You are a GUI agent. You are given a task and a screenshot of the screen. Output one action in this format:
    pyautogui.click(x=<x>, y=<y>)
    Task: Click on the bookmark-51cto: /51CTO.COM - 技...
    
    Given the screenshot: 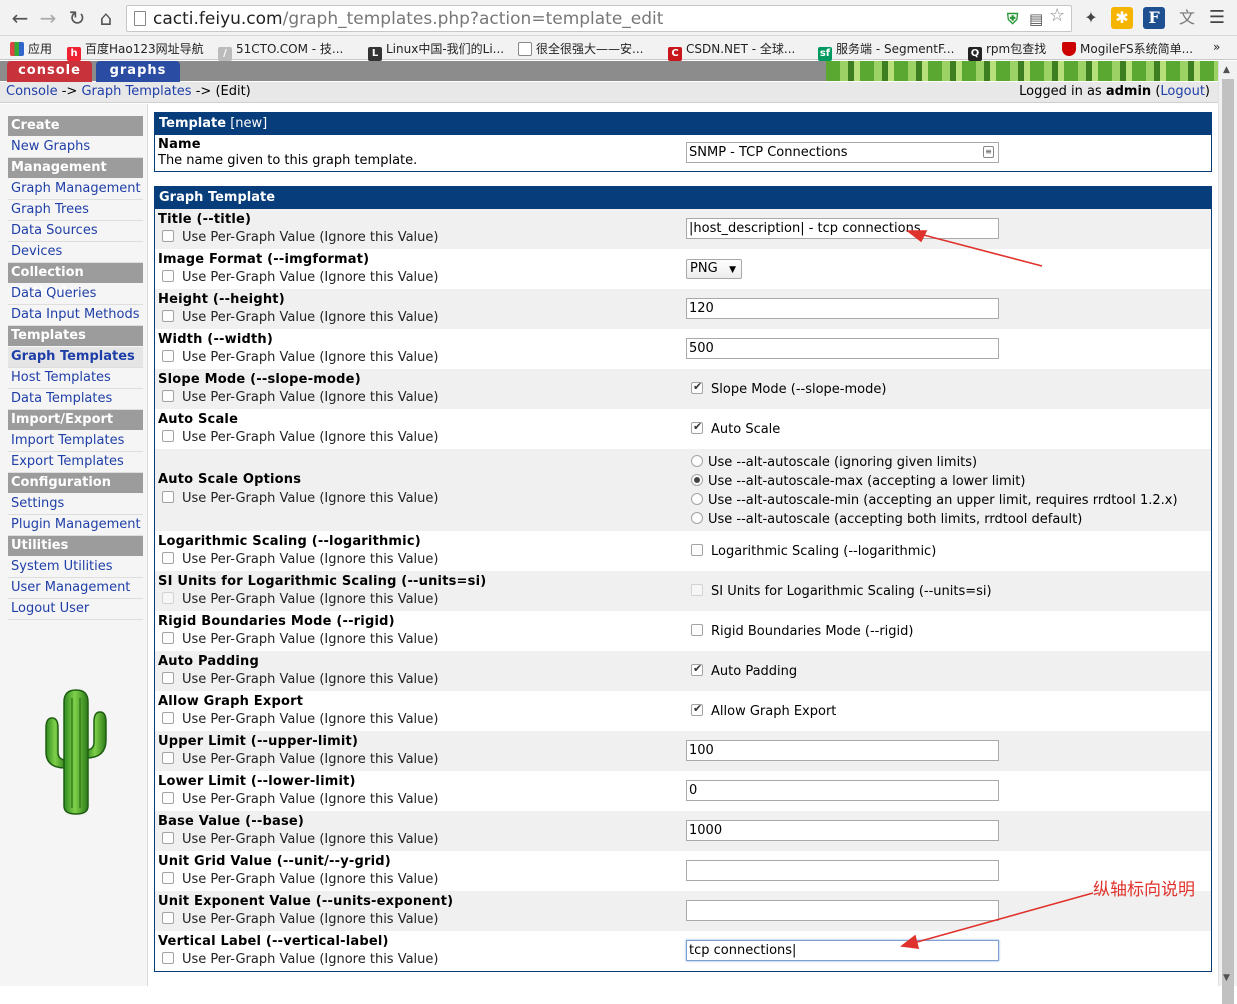 What is the action you would take?
    pyautogui.click(x=280, y=50)
    